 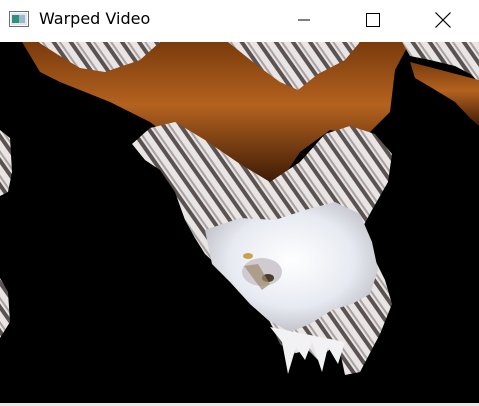 I want to click on minimize-button, so click(x=304, y=20).